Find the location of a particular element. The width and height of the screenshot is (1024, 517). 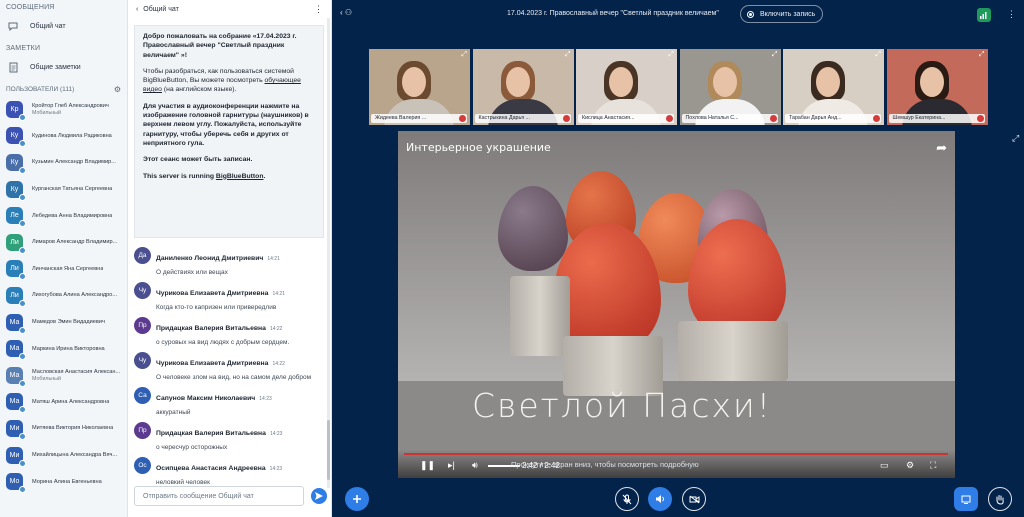

record-icon is located at coordinates (750, 14).